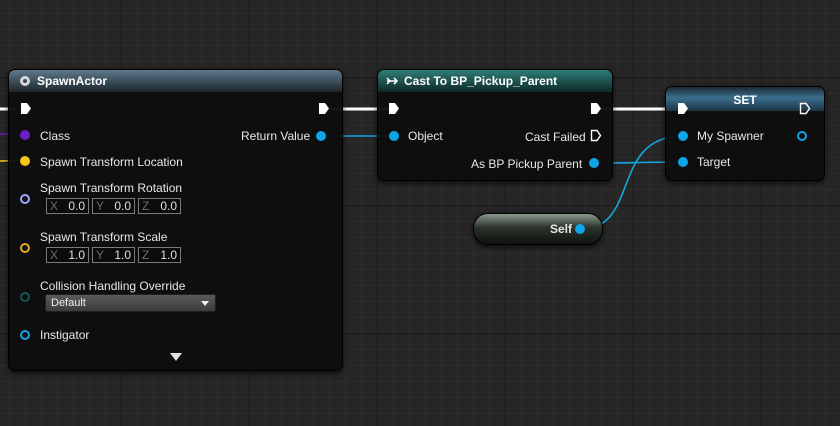 This screenshot has width=840, height=426. What do you see at coordinates (76, 255) in the screenshot?
I see `scale-x-value: 1.0` at bounding box center [76, 255].